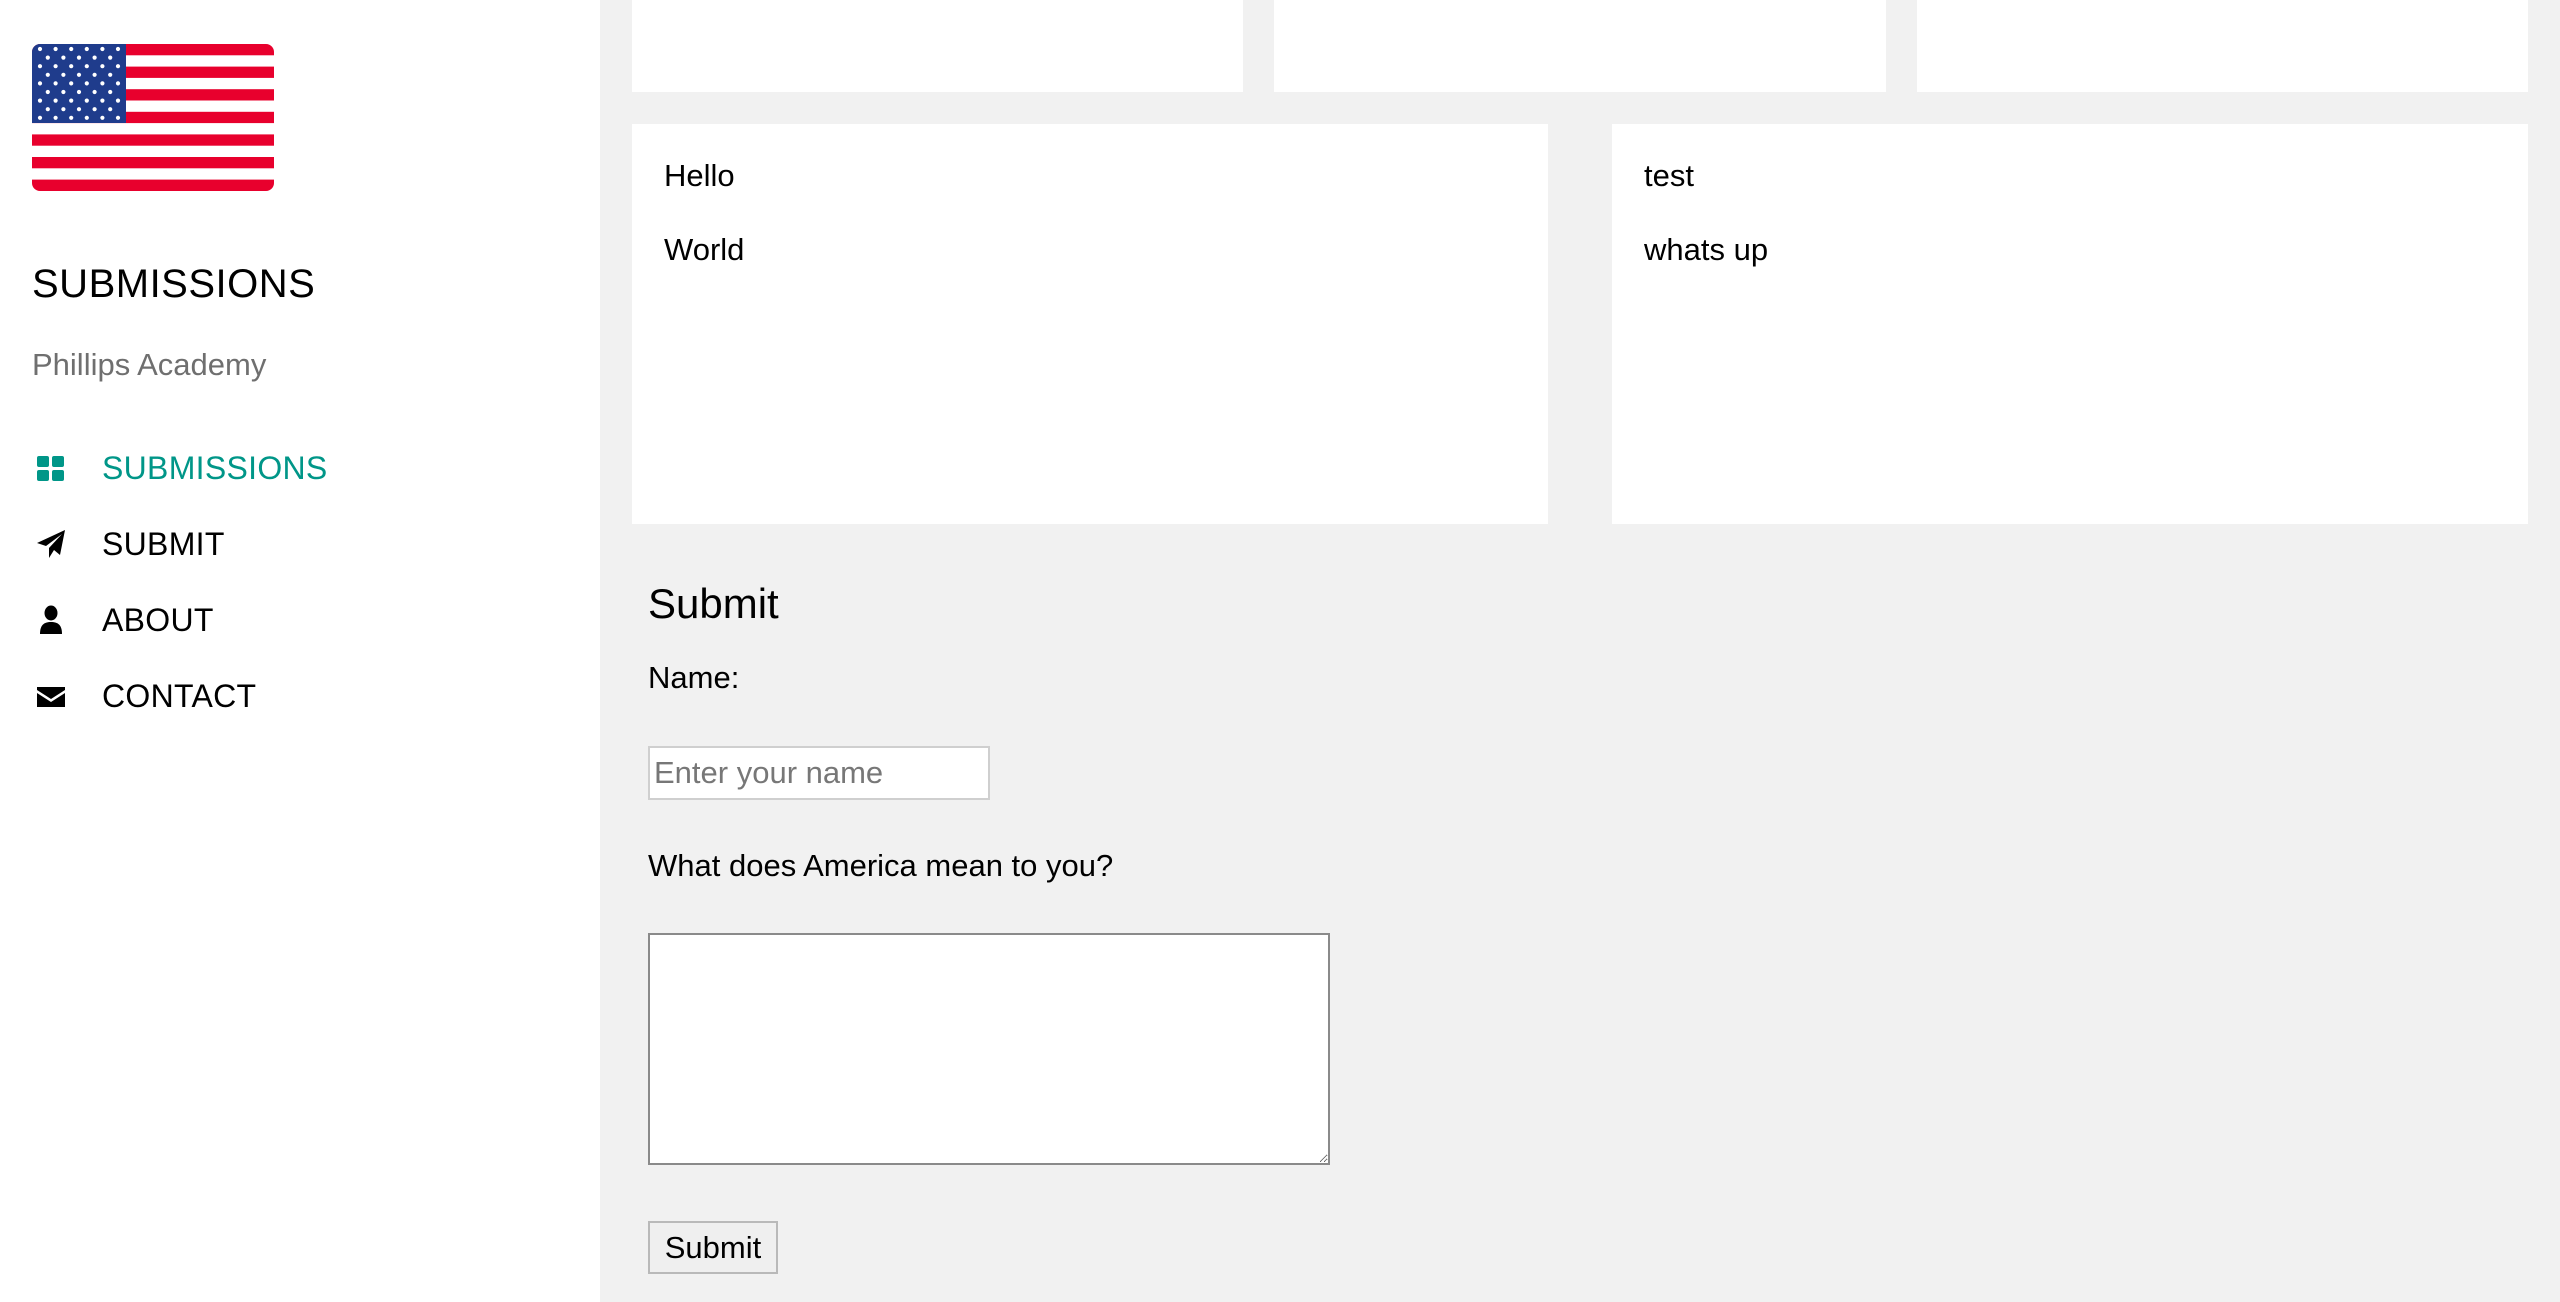 This screenshot has height=1302, width=2560. I want to click on name-input, so click(819, 773).